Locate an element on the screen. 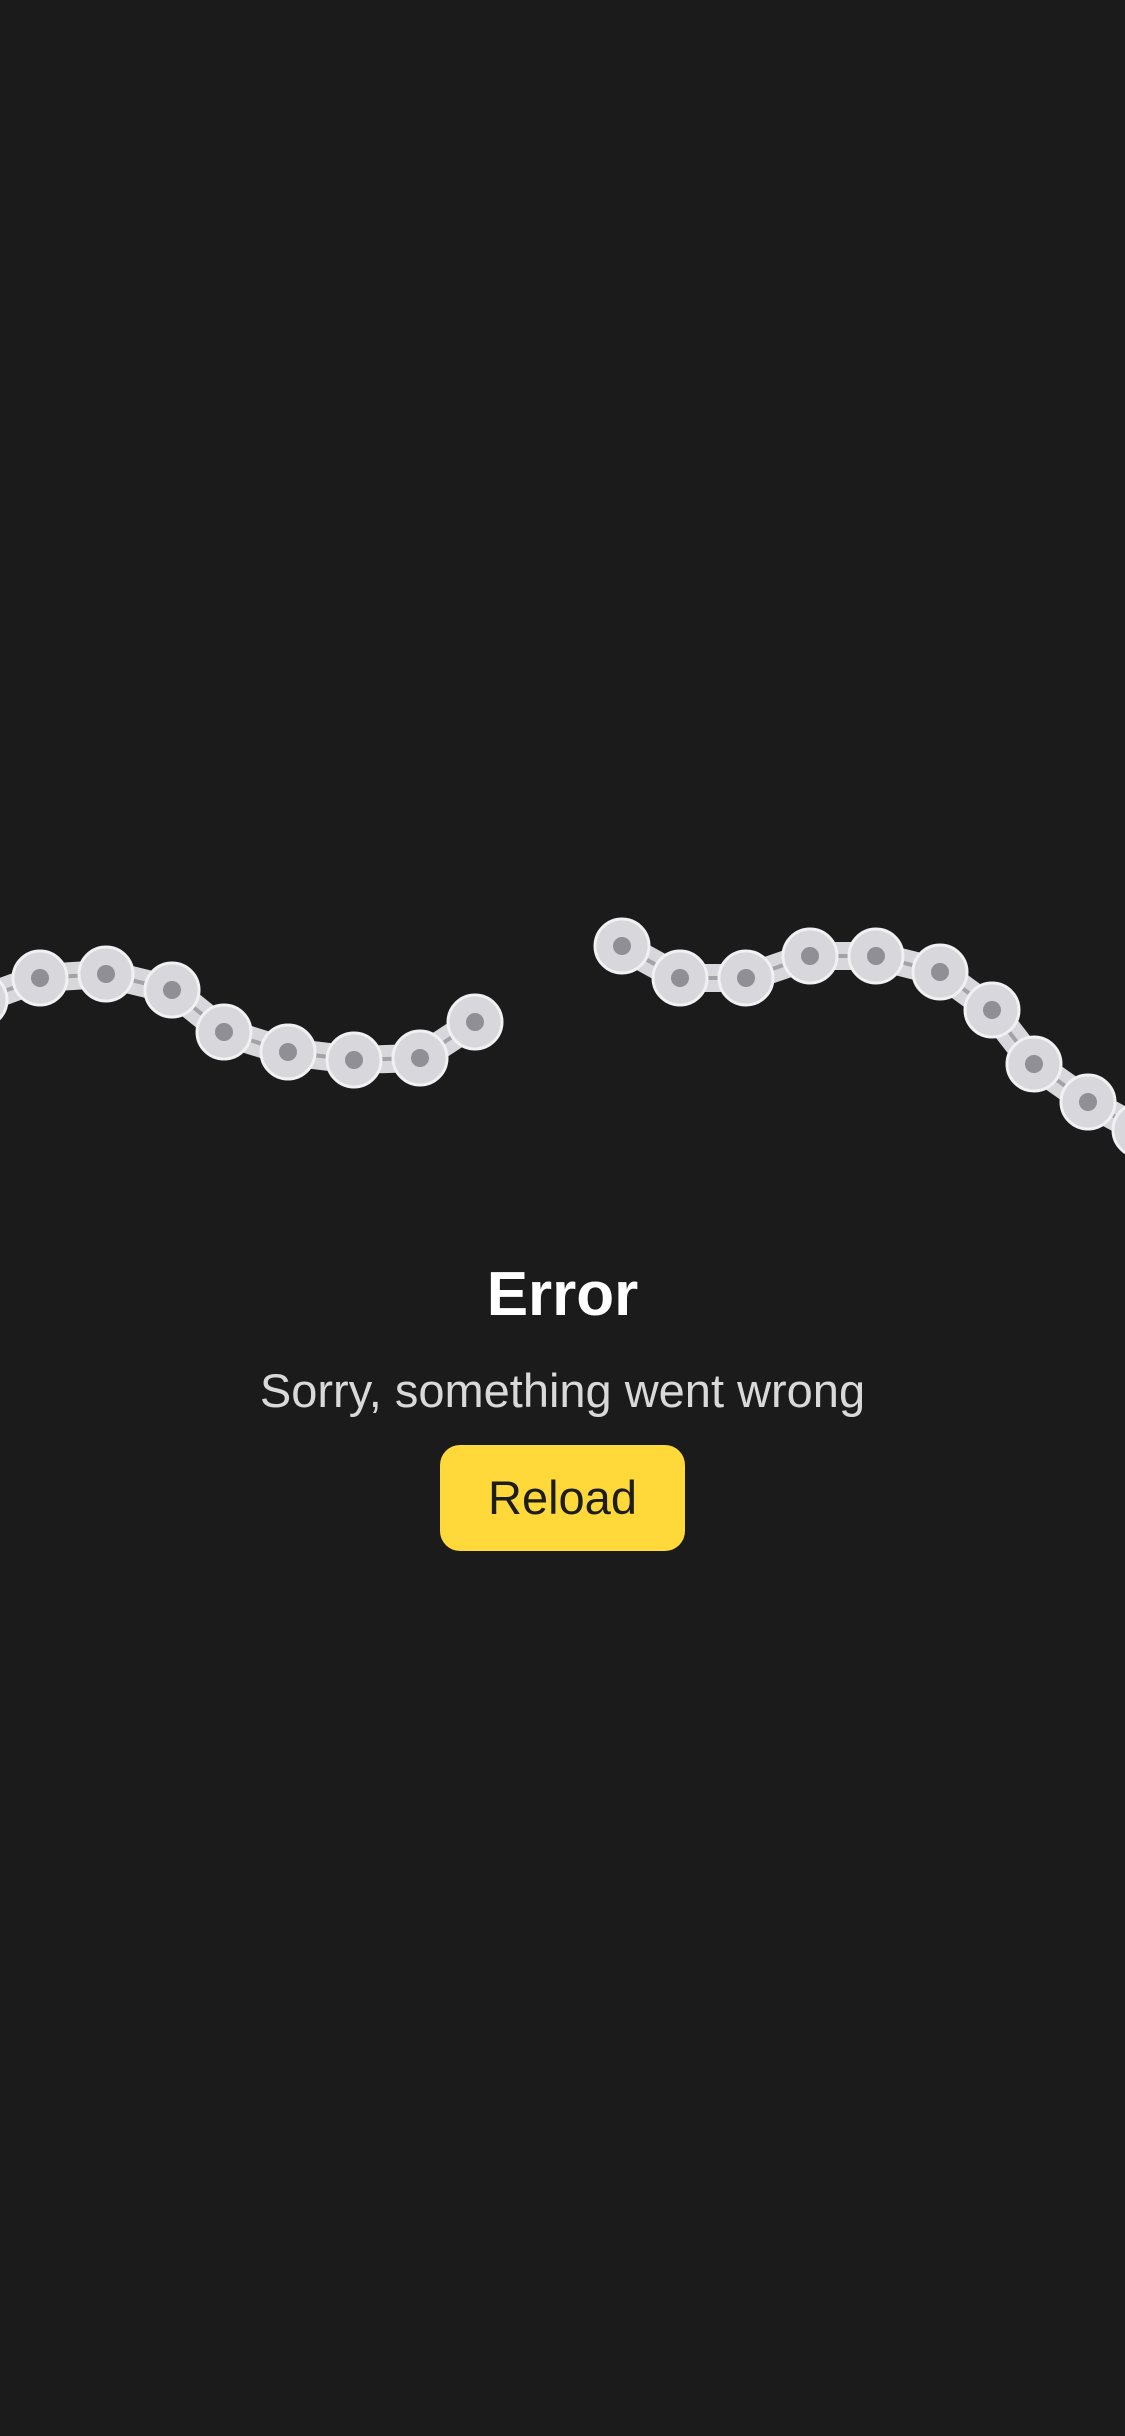  left-chain-segment is located at coordinates (252, 1017).